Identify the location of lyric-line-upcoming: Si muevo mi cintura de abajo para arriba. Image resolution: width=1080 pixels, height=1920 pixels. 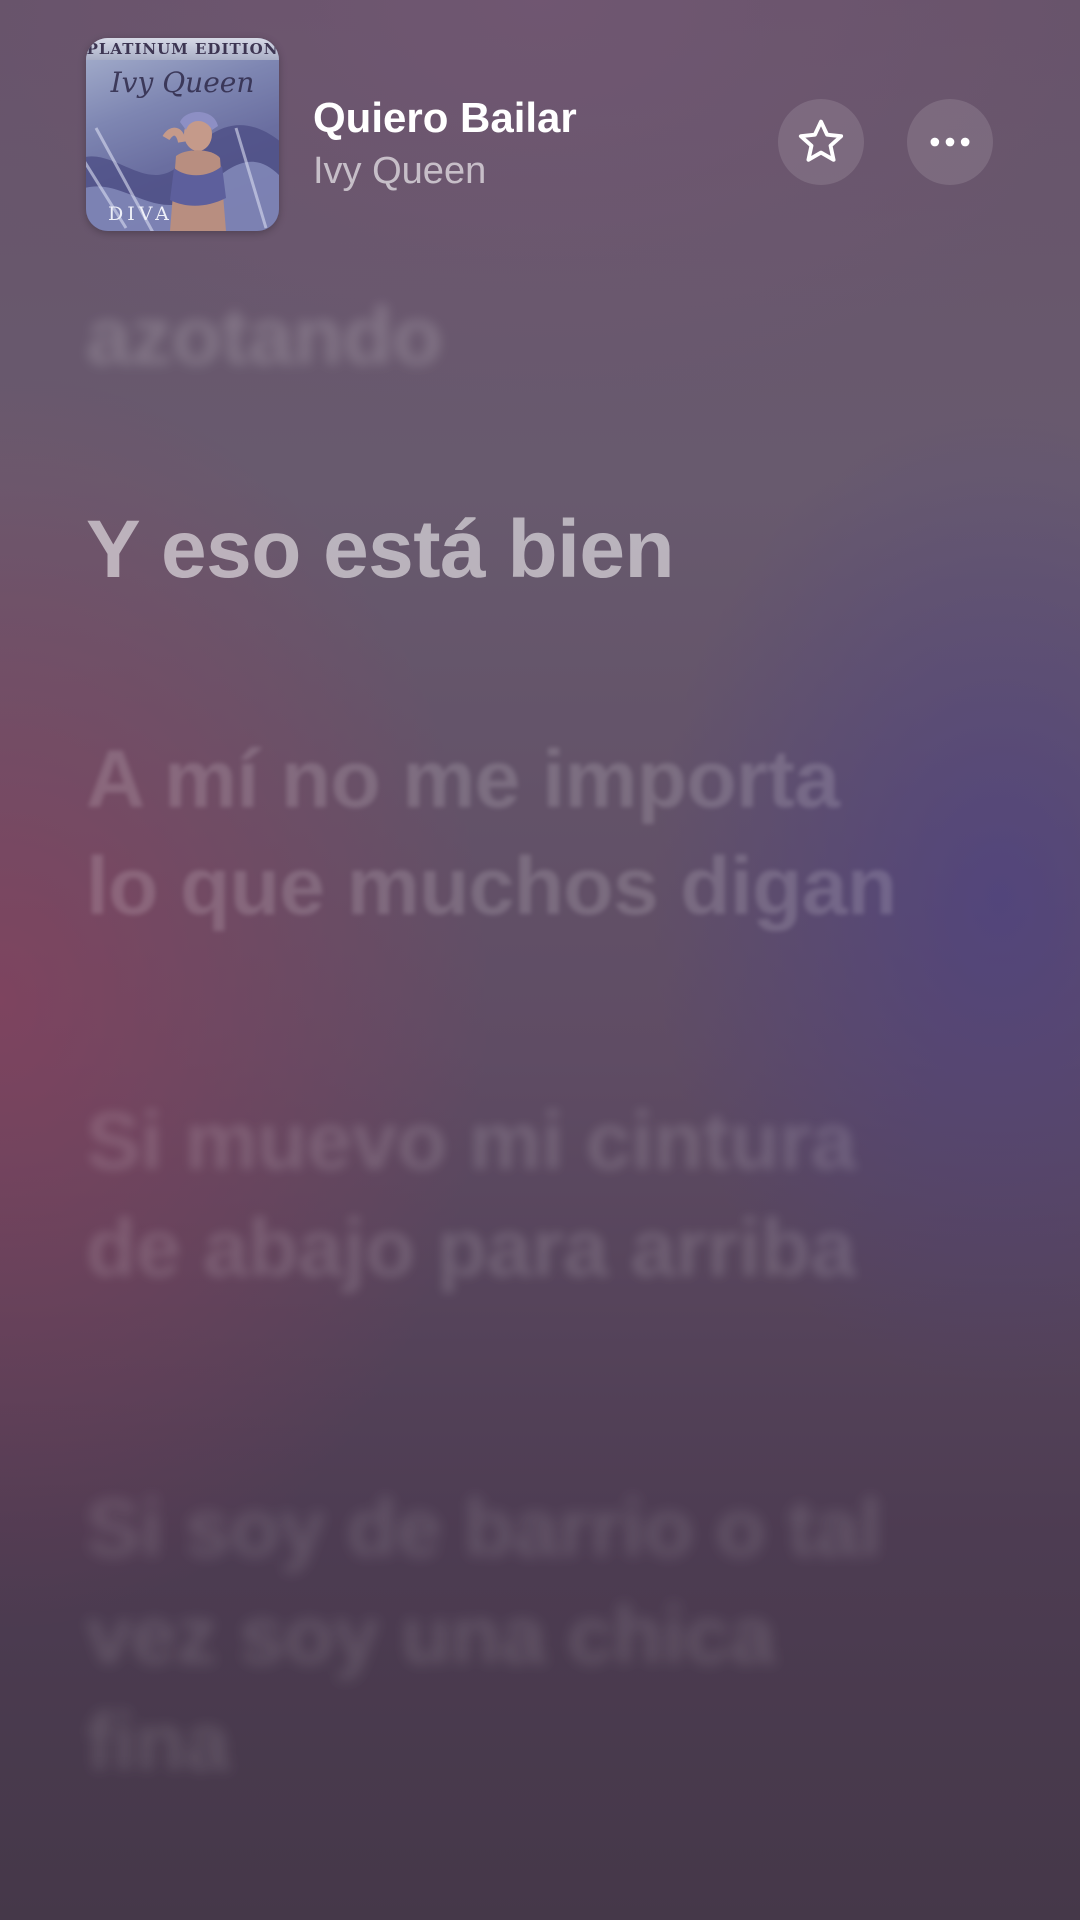
(536, 1195).